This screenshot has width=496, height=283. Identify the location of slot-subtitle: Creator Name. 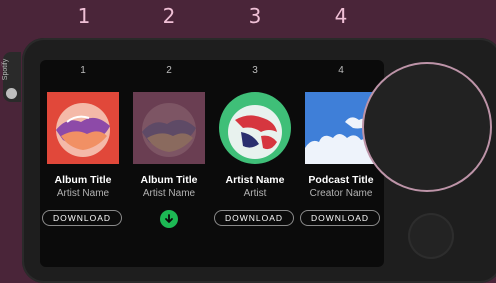
(341, 193).